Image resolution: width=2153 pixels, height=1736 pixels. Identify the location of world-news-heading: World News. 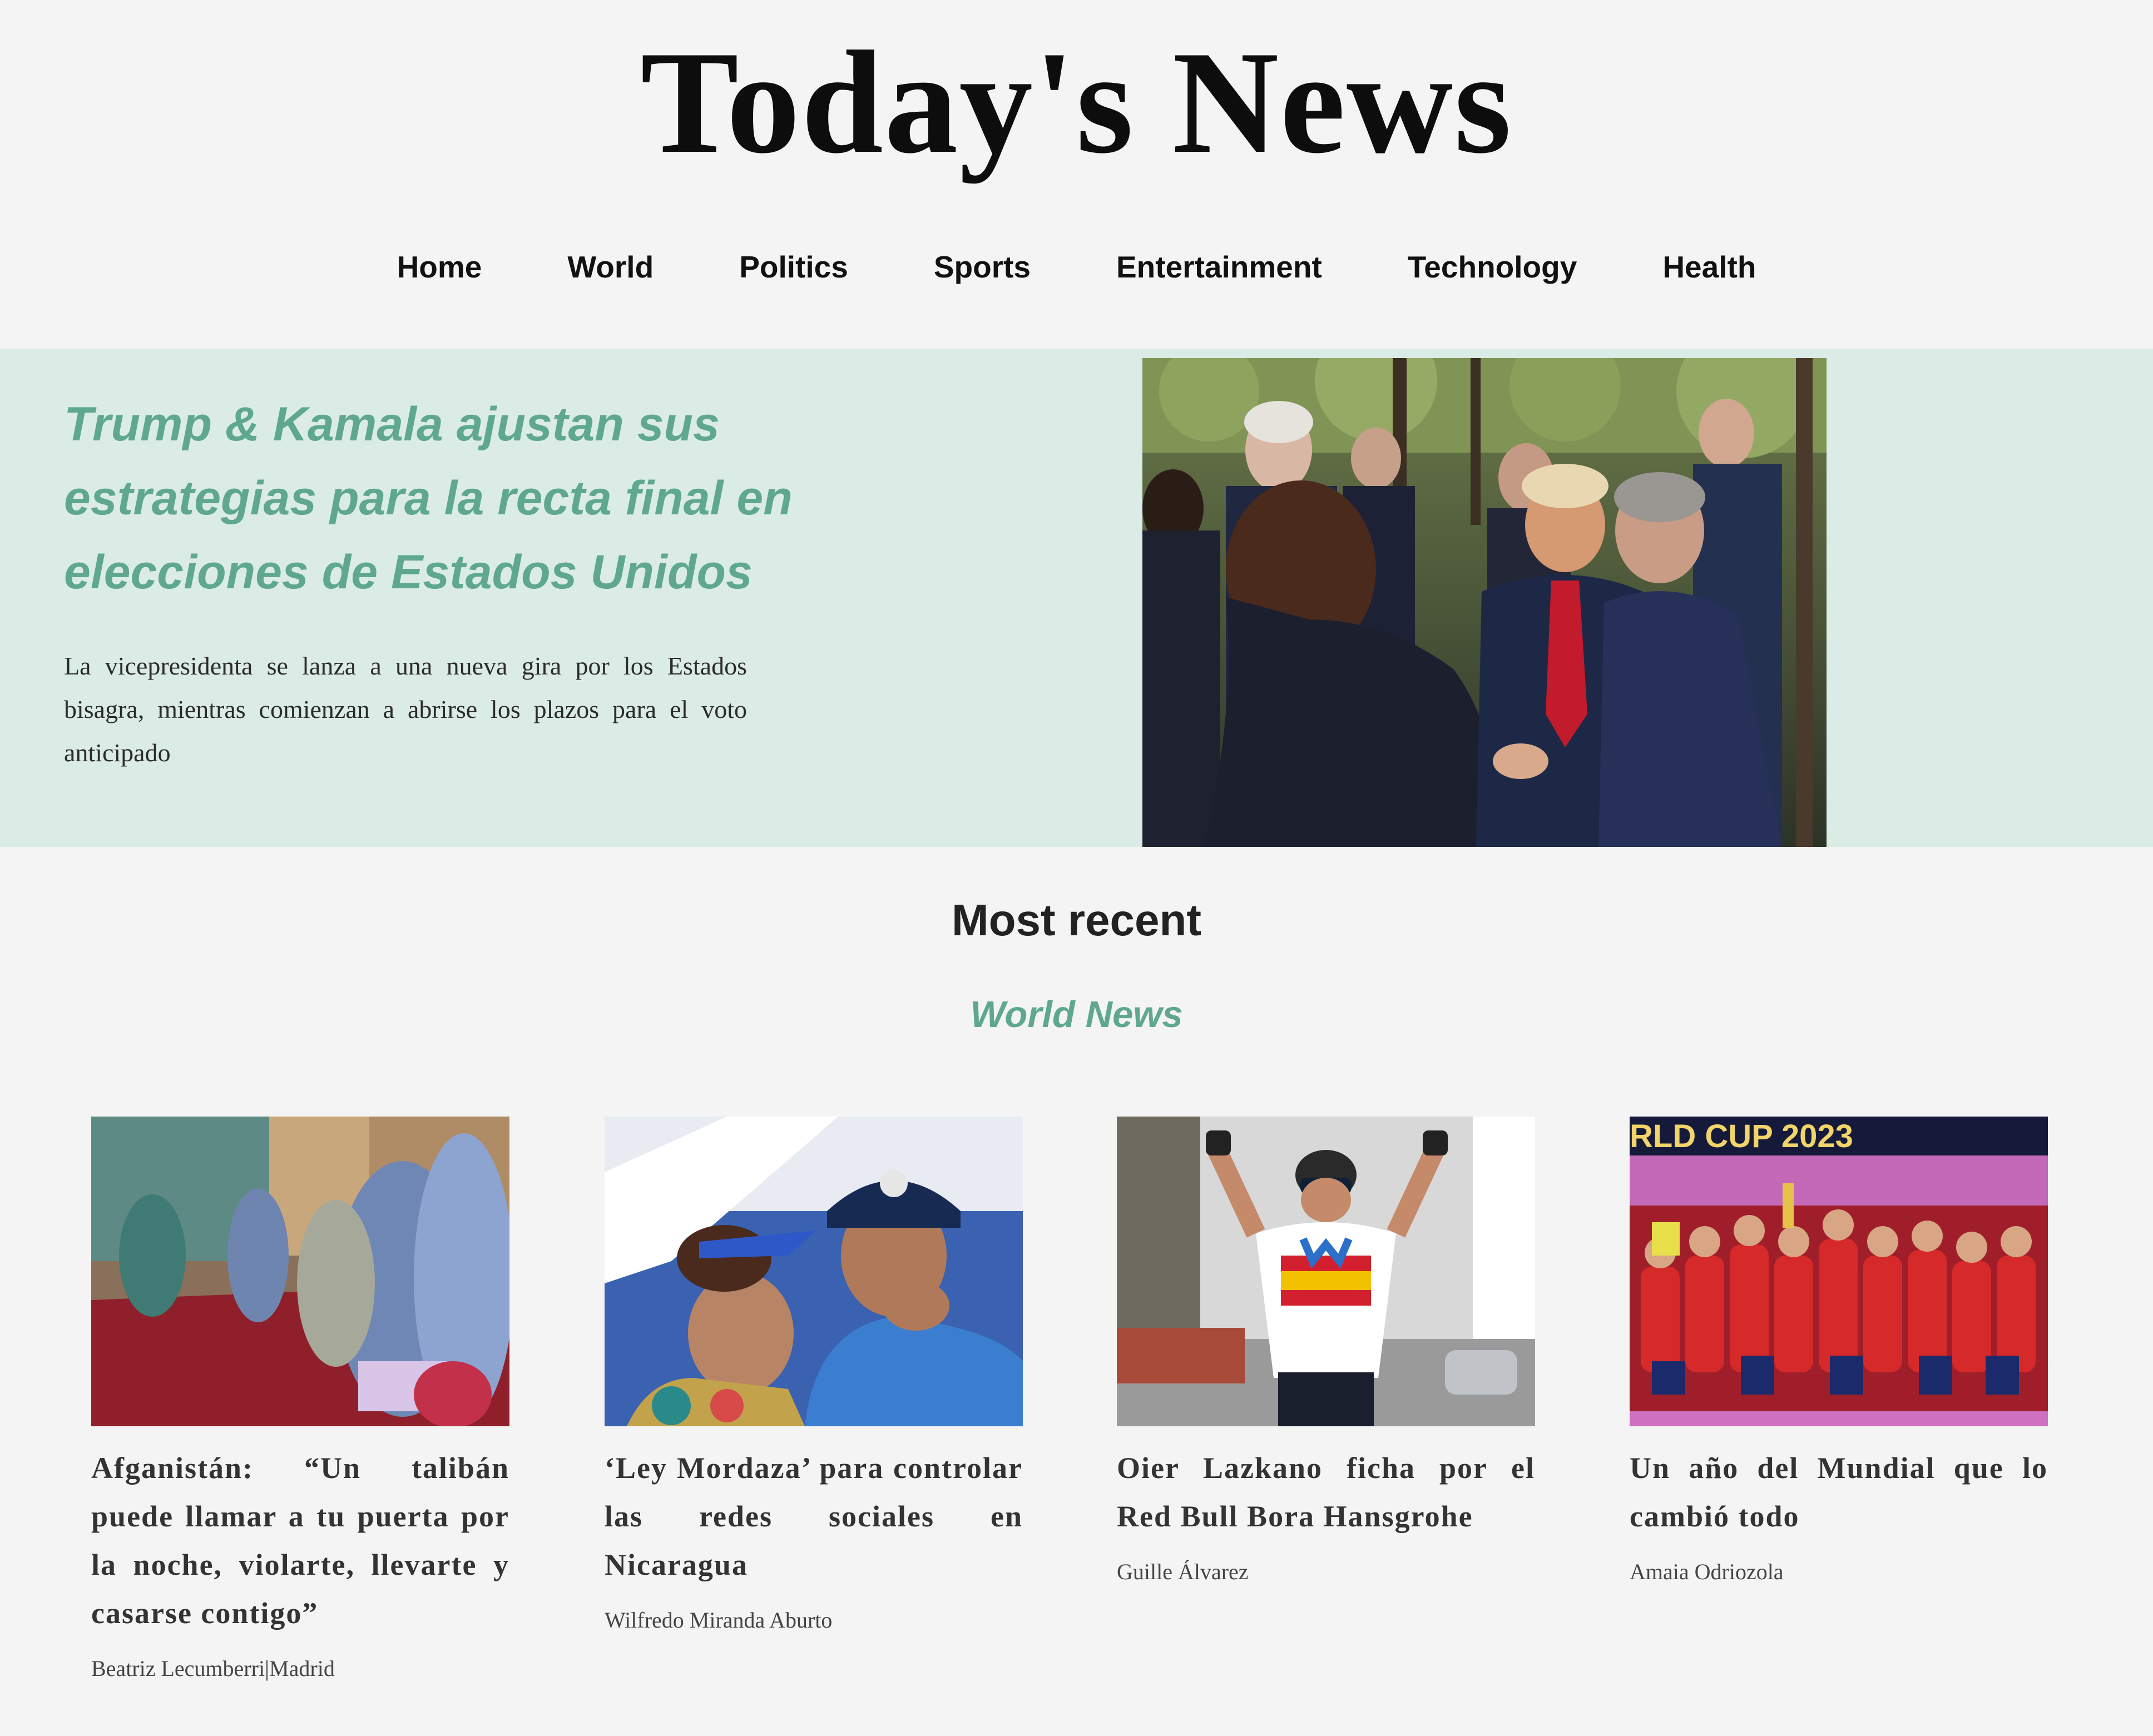
(1076, 1014).